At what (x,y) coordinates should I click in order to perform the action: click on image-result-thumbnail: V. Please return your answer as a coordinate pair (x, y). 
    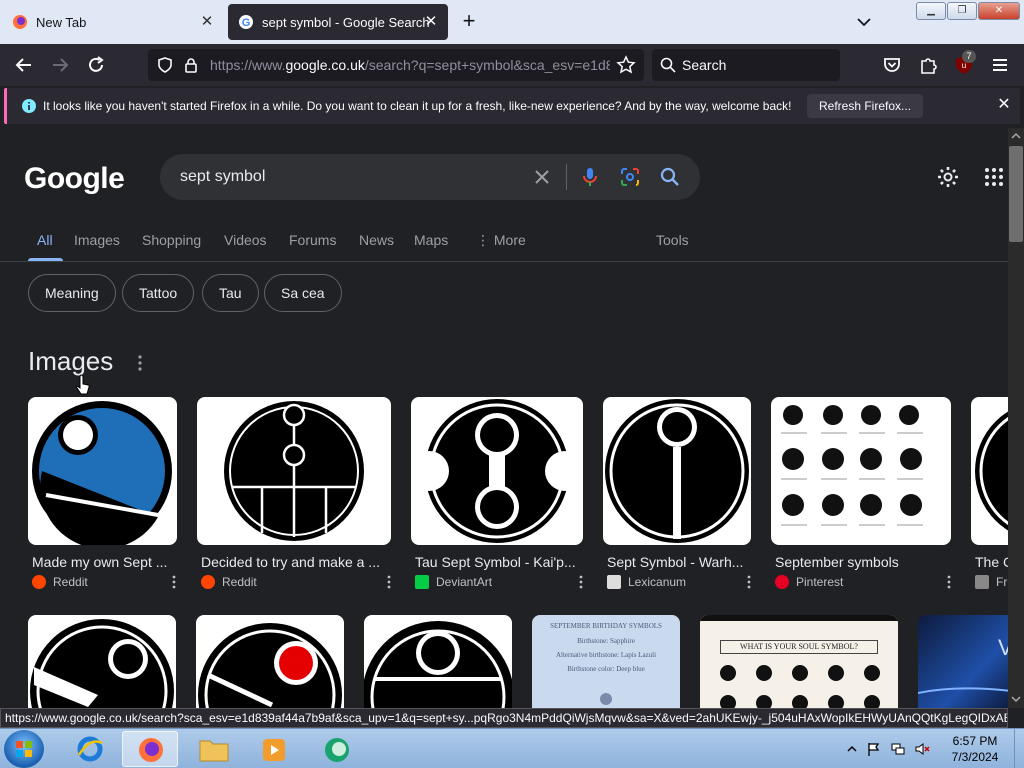
    Looking at the image, I should click on (963, 661).